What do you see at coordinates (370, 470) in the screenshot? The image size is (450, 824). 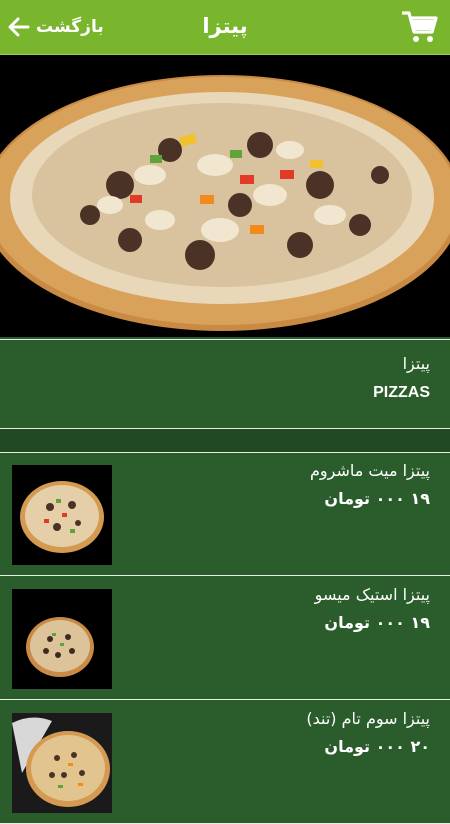 I see `item-name: پیتزا میت ماشروم` at bounding box center [370, 470].